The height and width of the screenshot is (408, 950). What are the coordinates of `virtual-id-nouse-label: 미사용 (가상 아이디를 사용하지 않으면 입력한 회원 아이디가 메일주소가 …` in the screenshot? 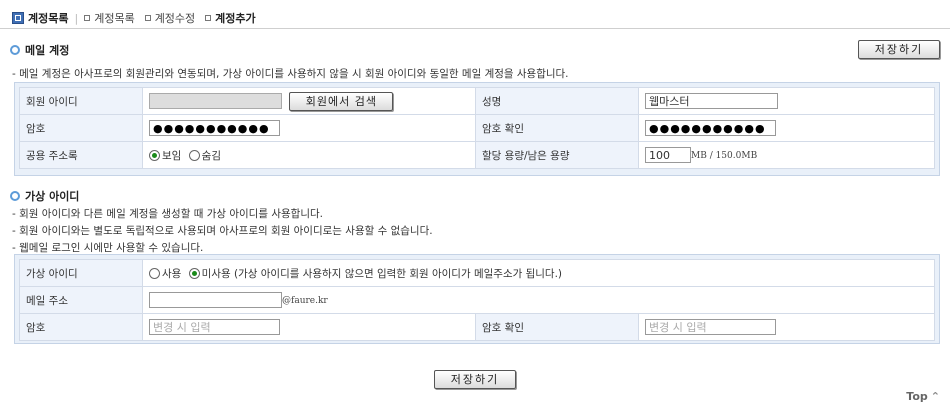 It's located at (382, 273).